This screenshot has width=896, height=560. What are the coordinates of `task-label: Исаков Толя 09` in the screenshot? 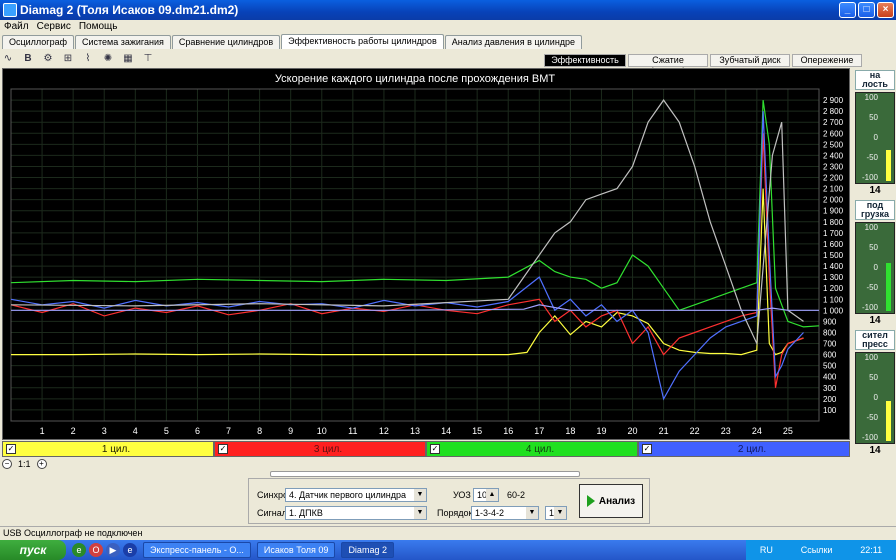 It's located at (296, 550).